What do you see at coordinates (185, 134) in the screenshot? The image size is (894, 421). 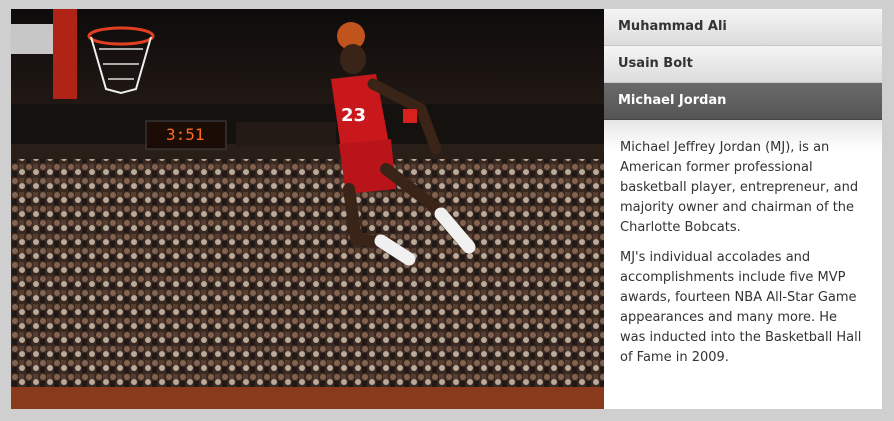 I see `scoreboard-text: 3:51` at bounding box center [185, 134].